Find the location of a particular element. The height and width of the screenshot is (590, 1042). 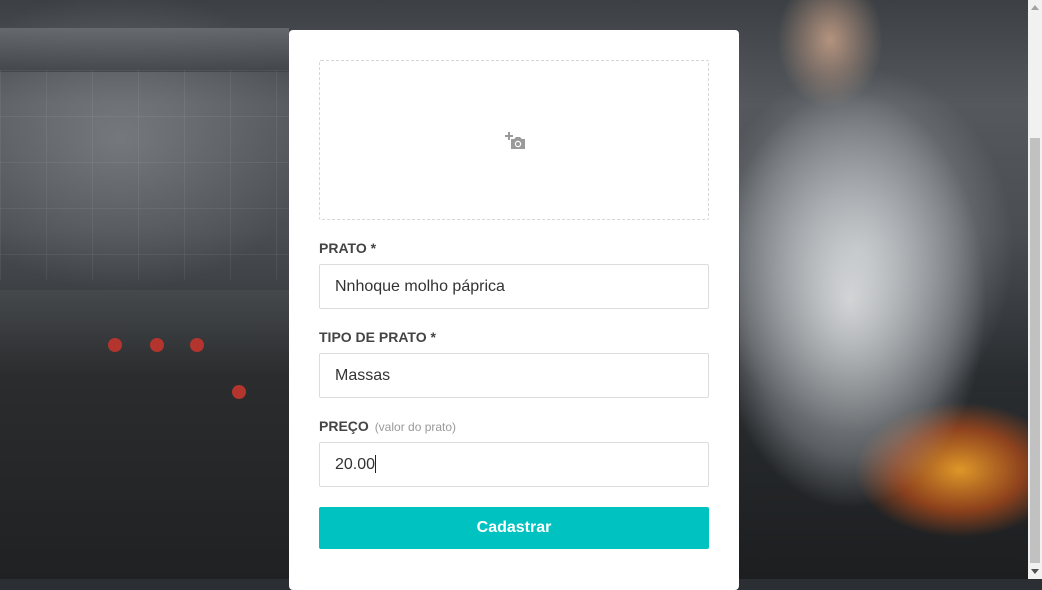

tipo-prato-label: TIPO DE PRATO * is located at coordinates (377, 337).